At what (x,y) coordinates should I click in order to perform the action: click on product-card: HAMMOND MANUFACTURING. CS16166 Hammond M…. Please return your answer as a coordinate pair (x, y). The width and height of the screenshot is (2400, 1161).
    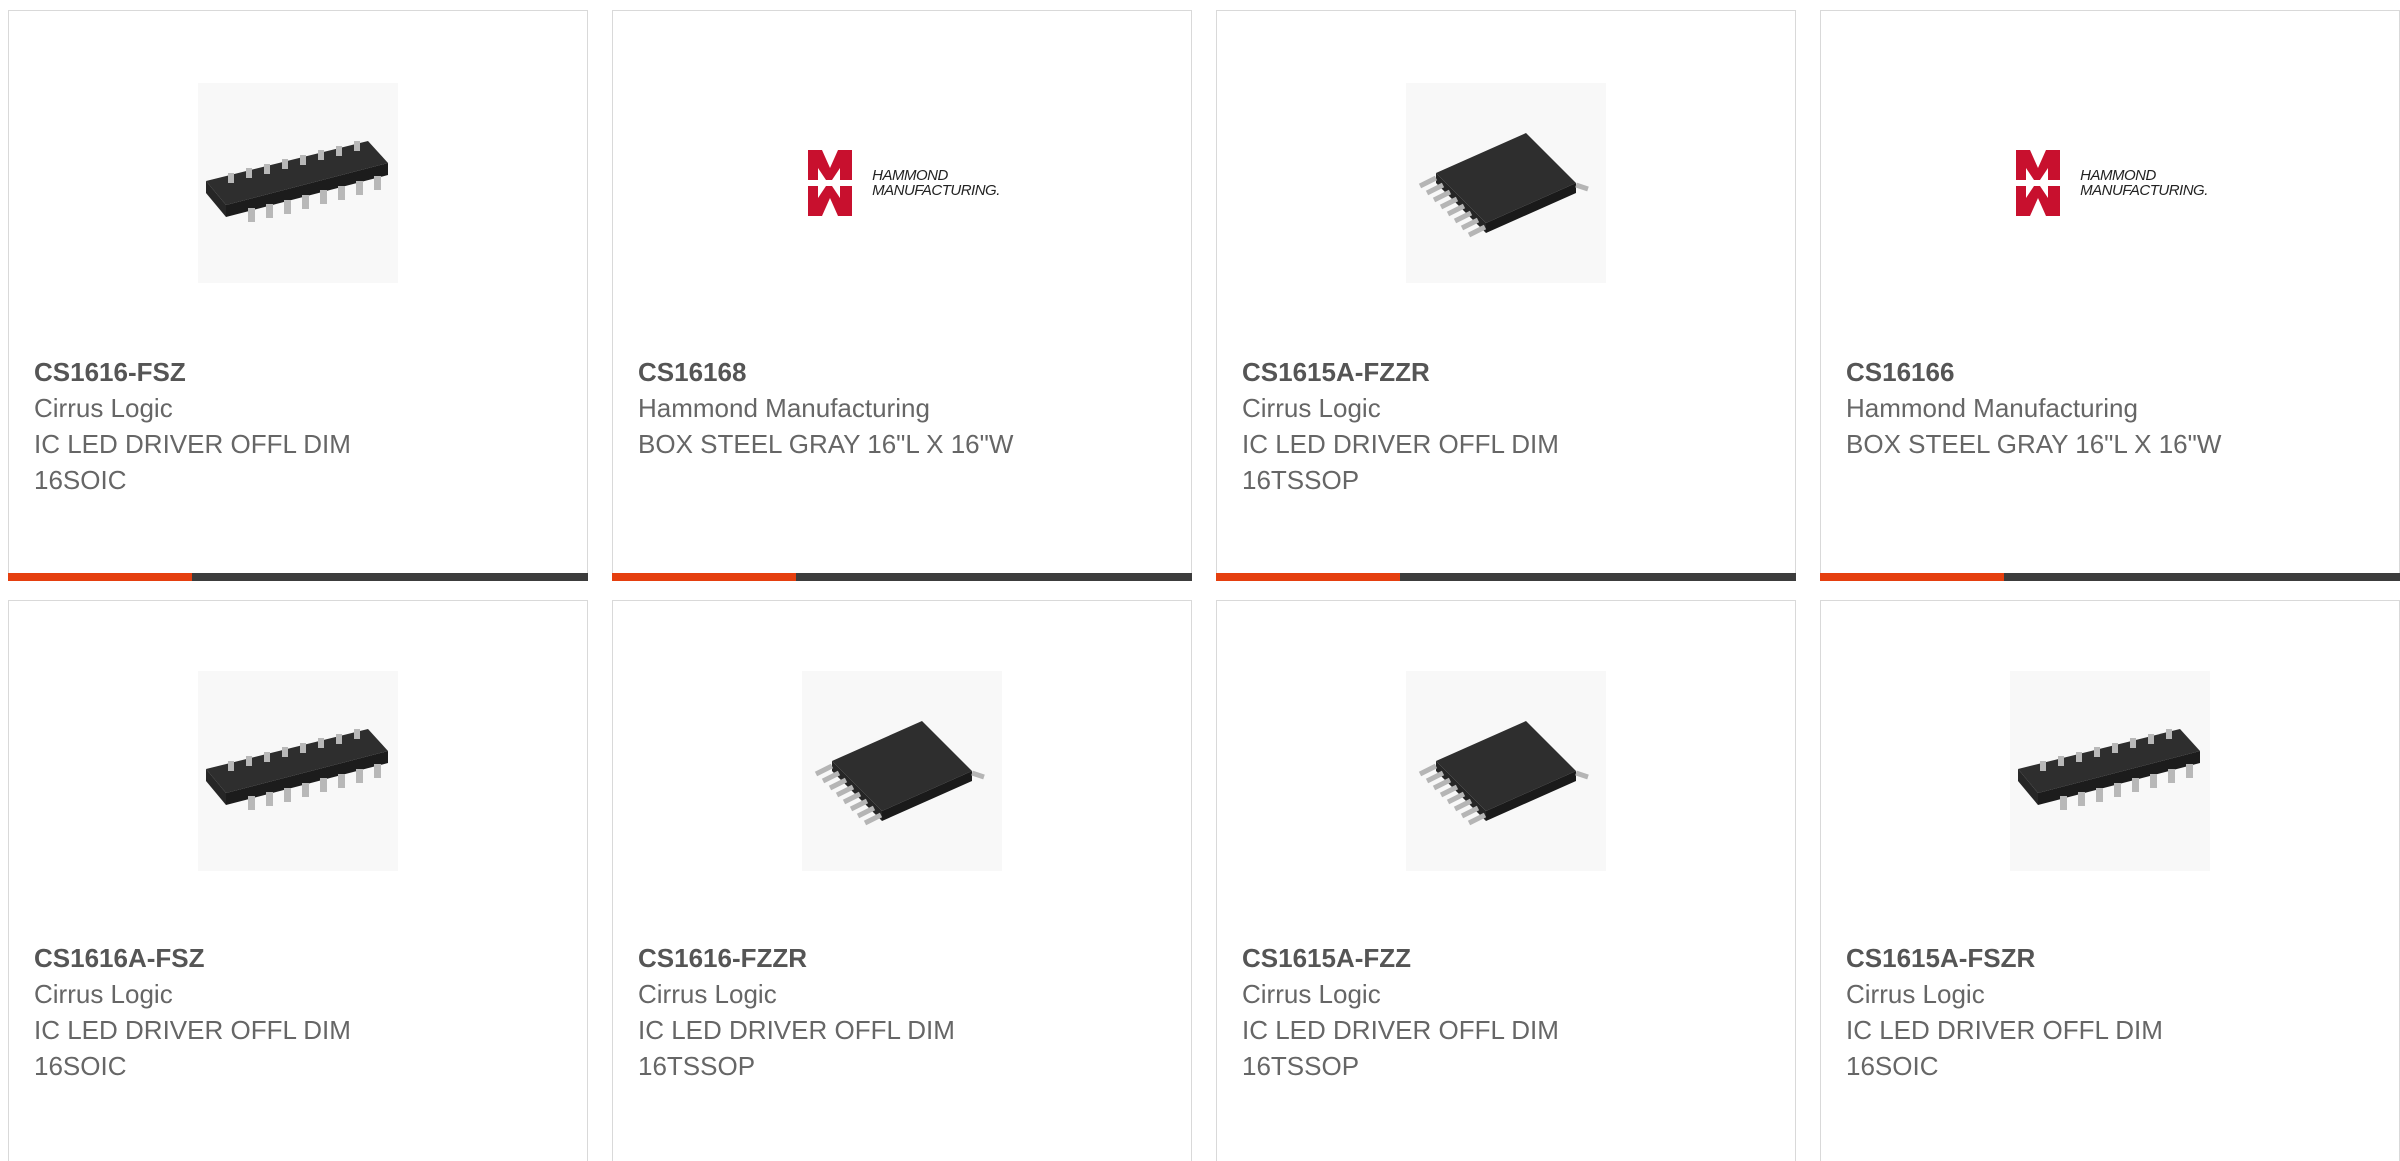
    Looking at the image, I should click on (2110, 295).